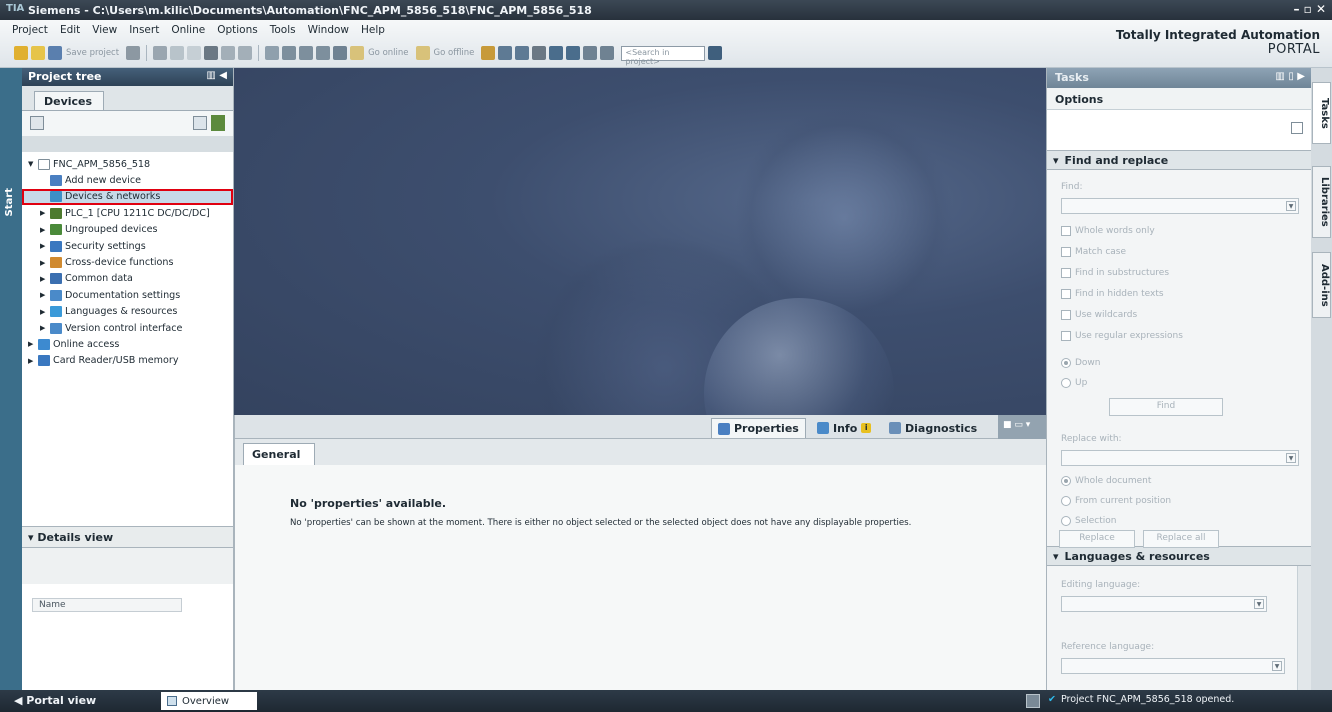  I want to click on start-cpu-icon, so click(505, 53).